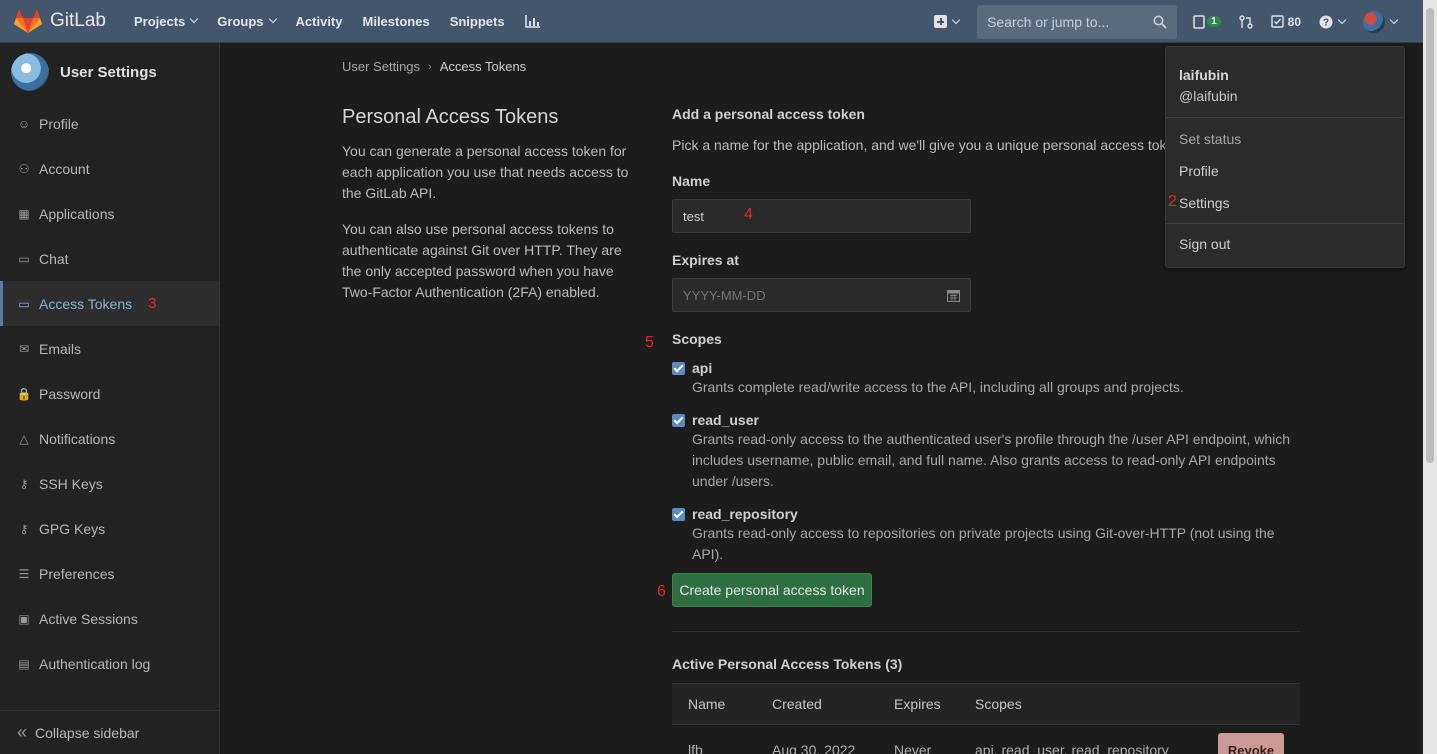 This screenshot has width=1437, height=754. Describe the element at coordinates (913, 748) in the screenshot. I see `token-expires-cell: Never` at that location.